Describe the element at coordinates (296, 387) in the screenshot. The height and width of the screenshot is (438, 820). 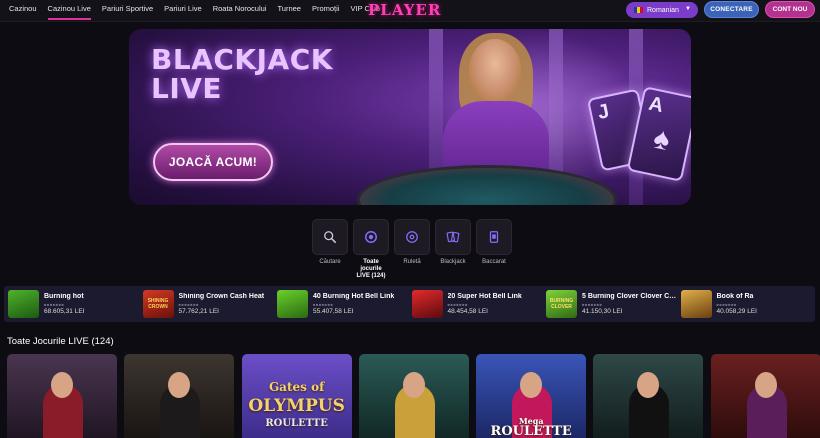
I see `game-title-top: Gates of` at that location.